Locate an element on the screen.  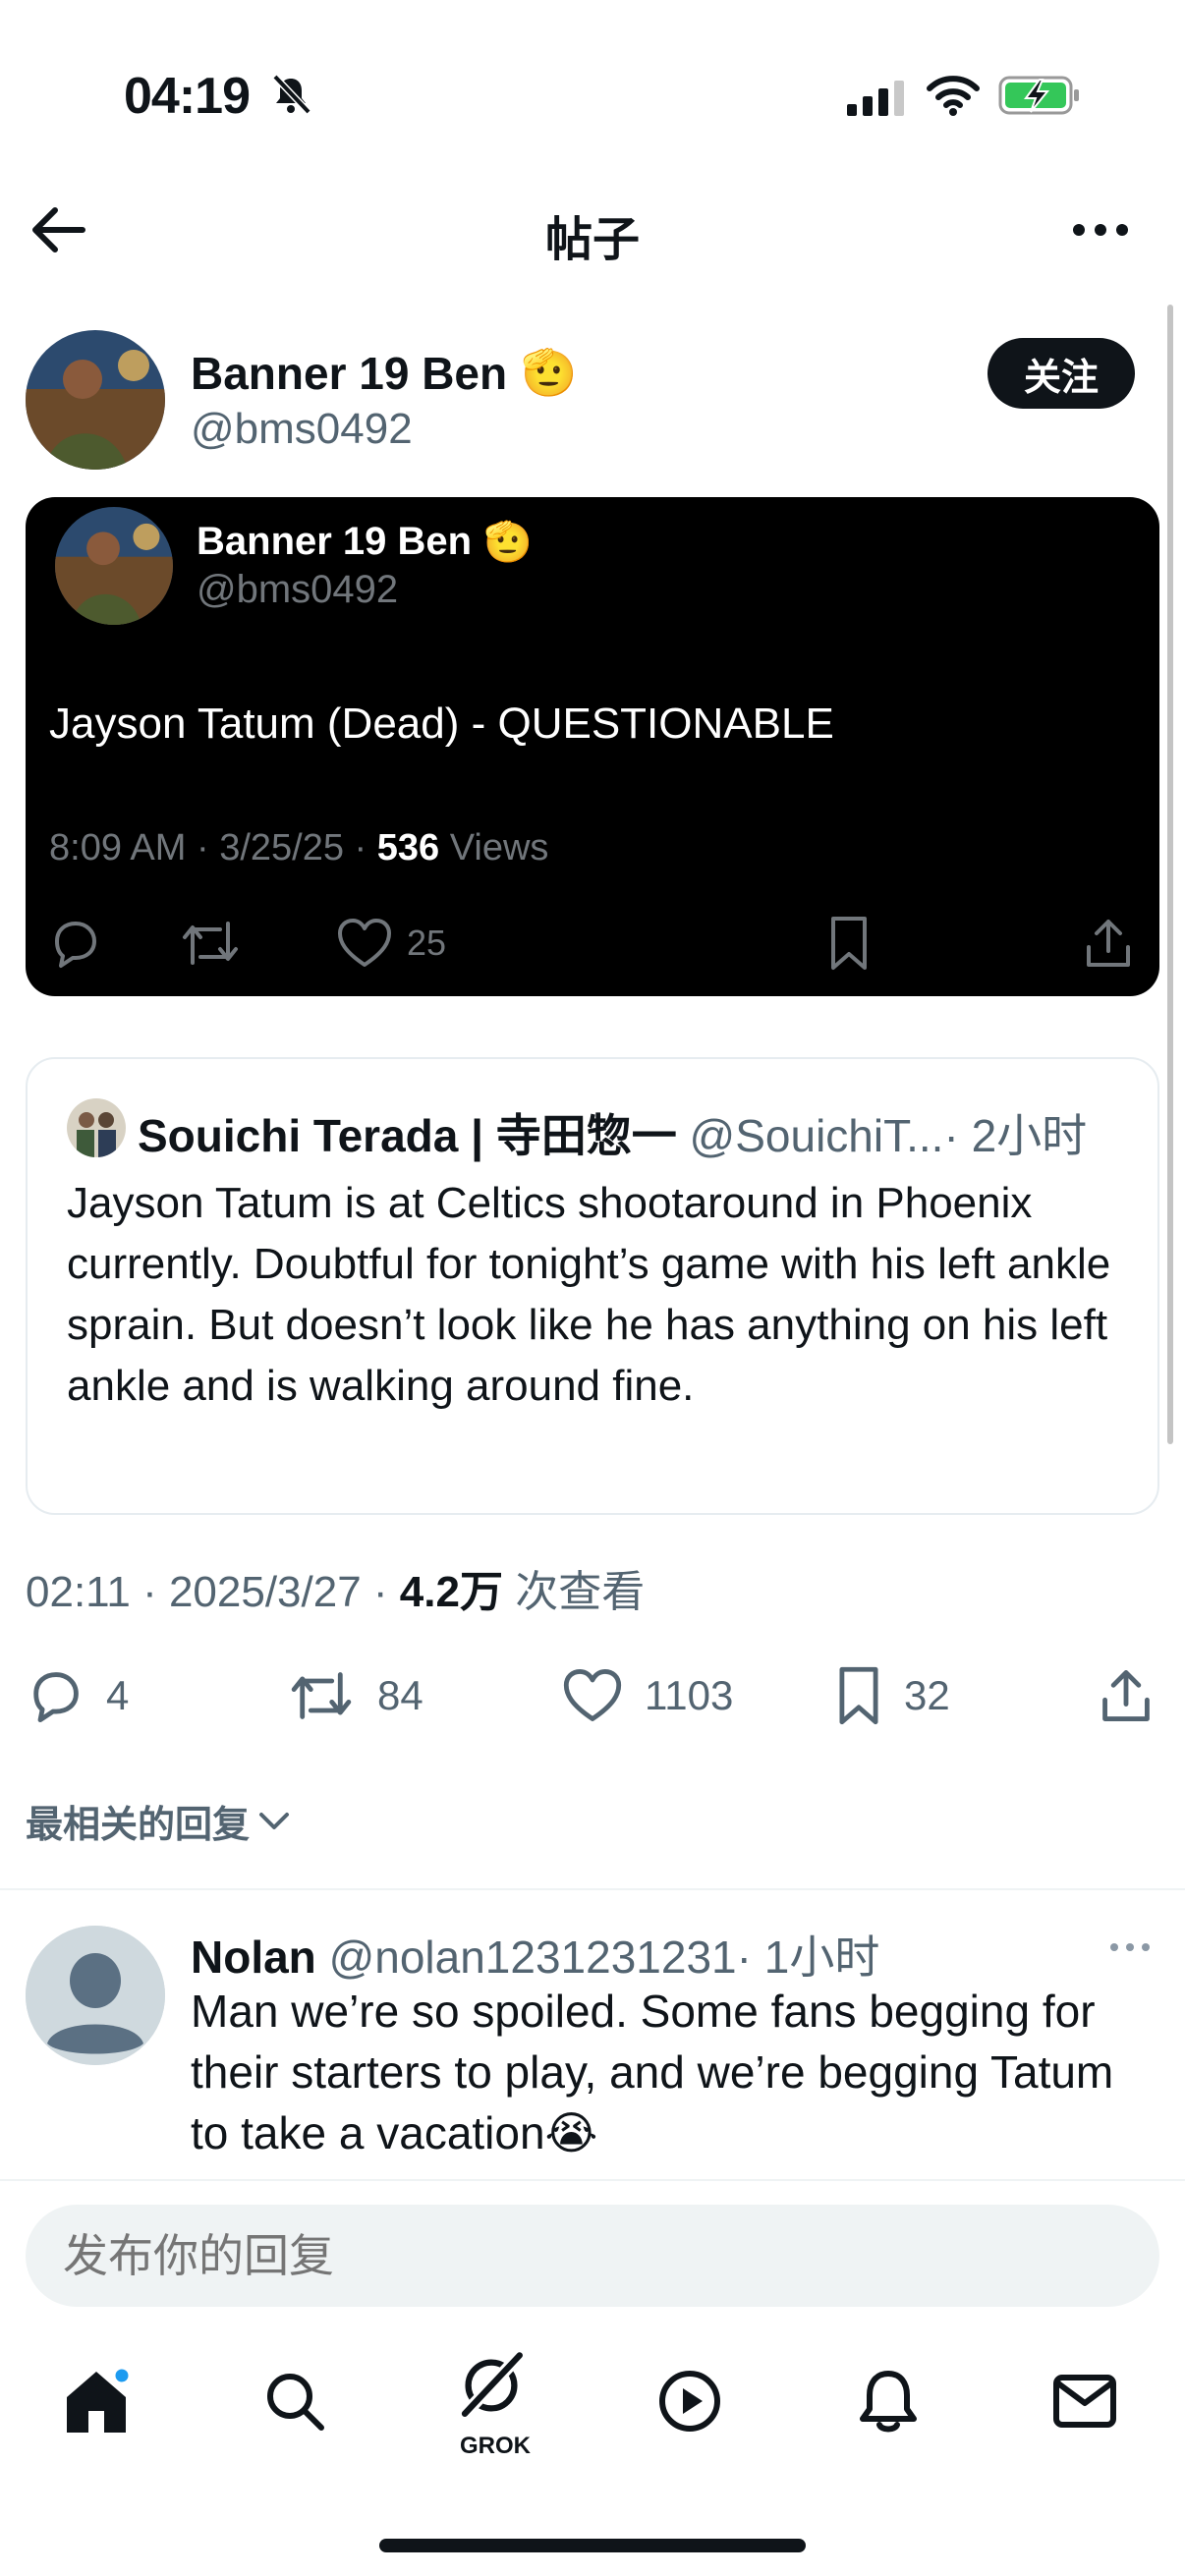
post-meta: 02:11 · 2025/3/27 · 4.2万 次查看 is located at coordinates (336, 1587).